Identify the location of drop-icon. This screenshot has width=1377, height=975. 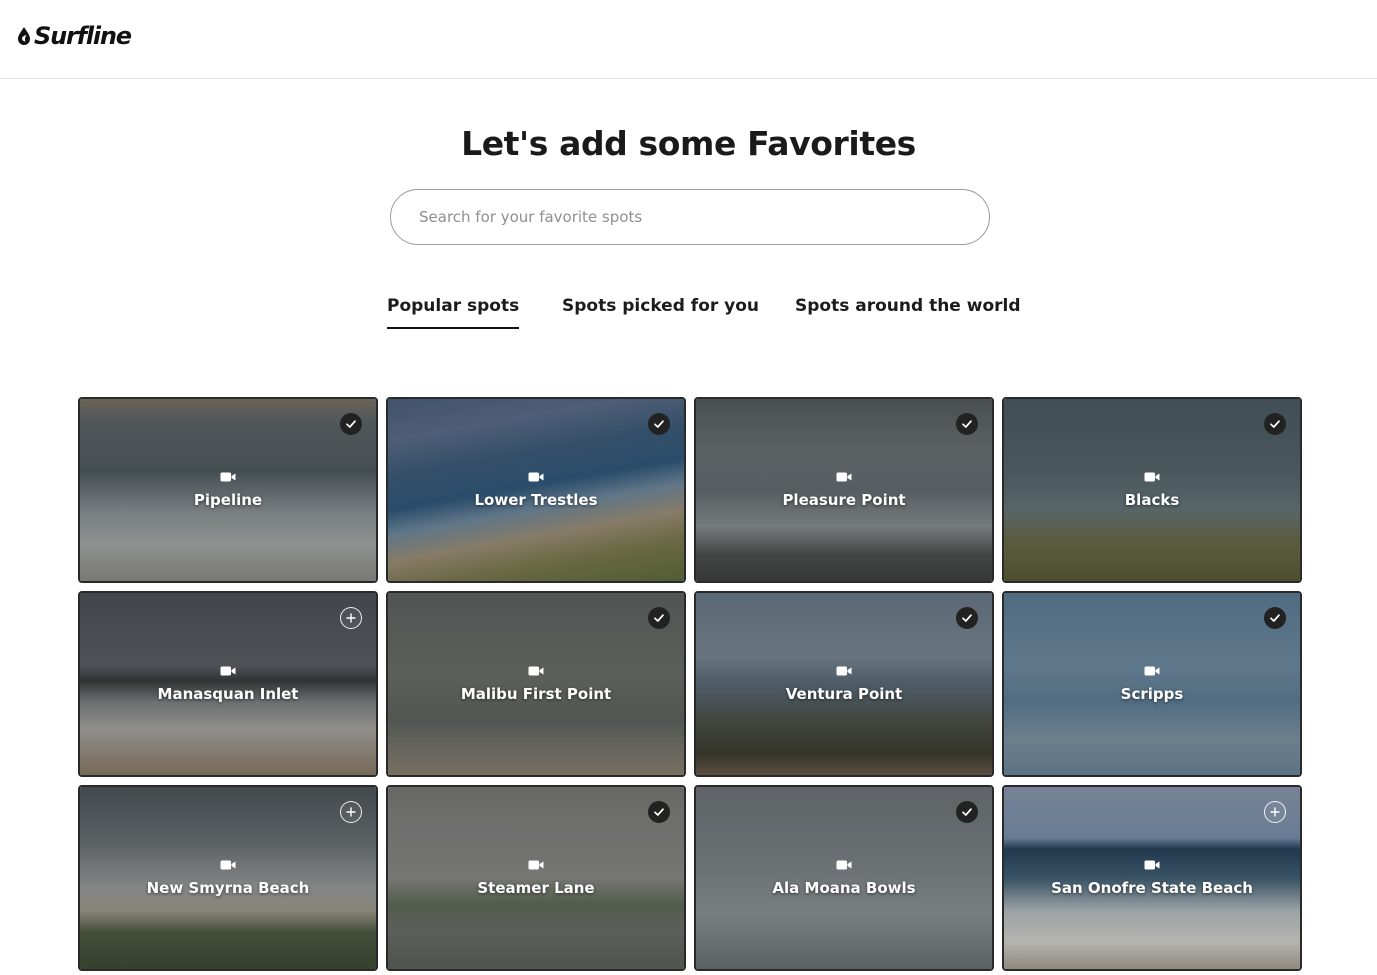
(24, 36).